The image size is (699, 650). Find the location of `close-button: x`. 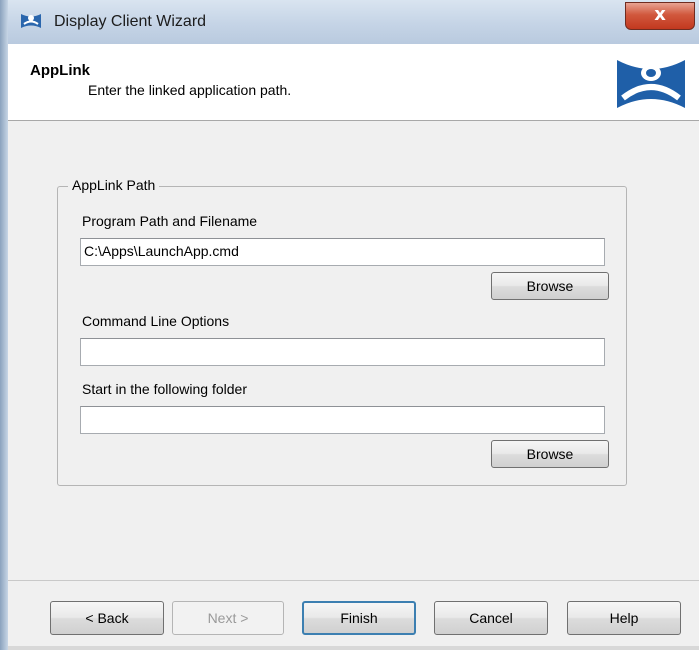

close-button: x is located at coordinates (660, 16).